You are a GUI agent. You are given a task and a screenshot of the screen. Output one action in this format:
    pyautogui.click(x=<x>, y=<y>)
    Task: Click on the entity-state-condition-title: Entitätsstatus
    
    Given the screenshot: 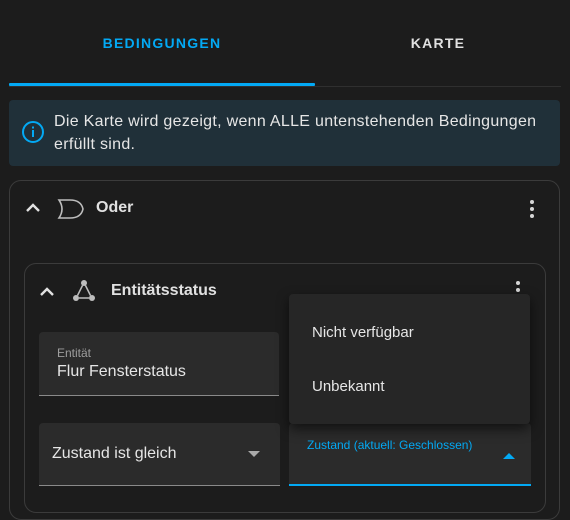 What is the action you would take?
    pyautogui.click(x=164, y=290)
    